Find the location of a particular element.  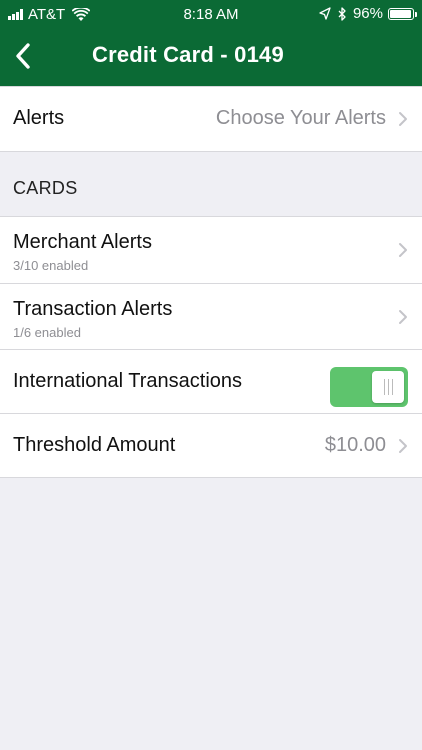

page-title: Credit Card - 0149 is located at coordinates (188, 54).